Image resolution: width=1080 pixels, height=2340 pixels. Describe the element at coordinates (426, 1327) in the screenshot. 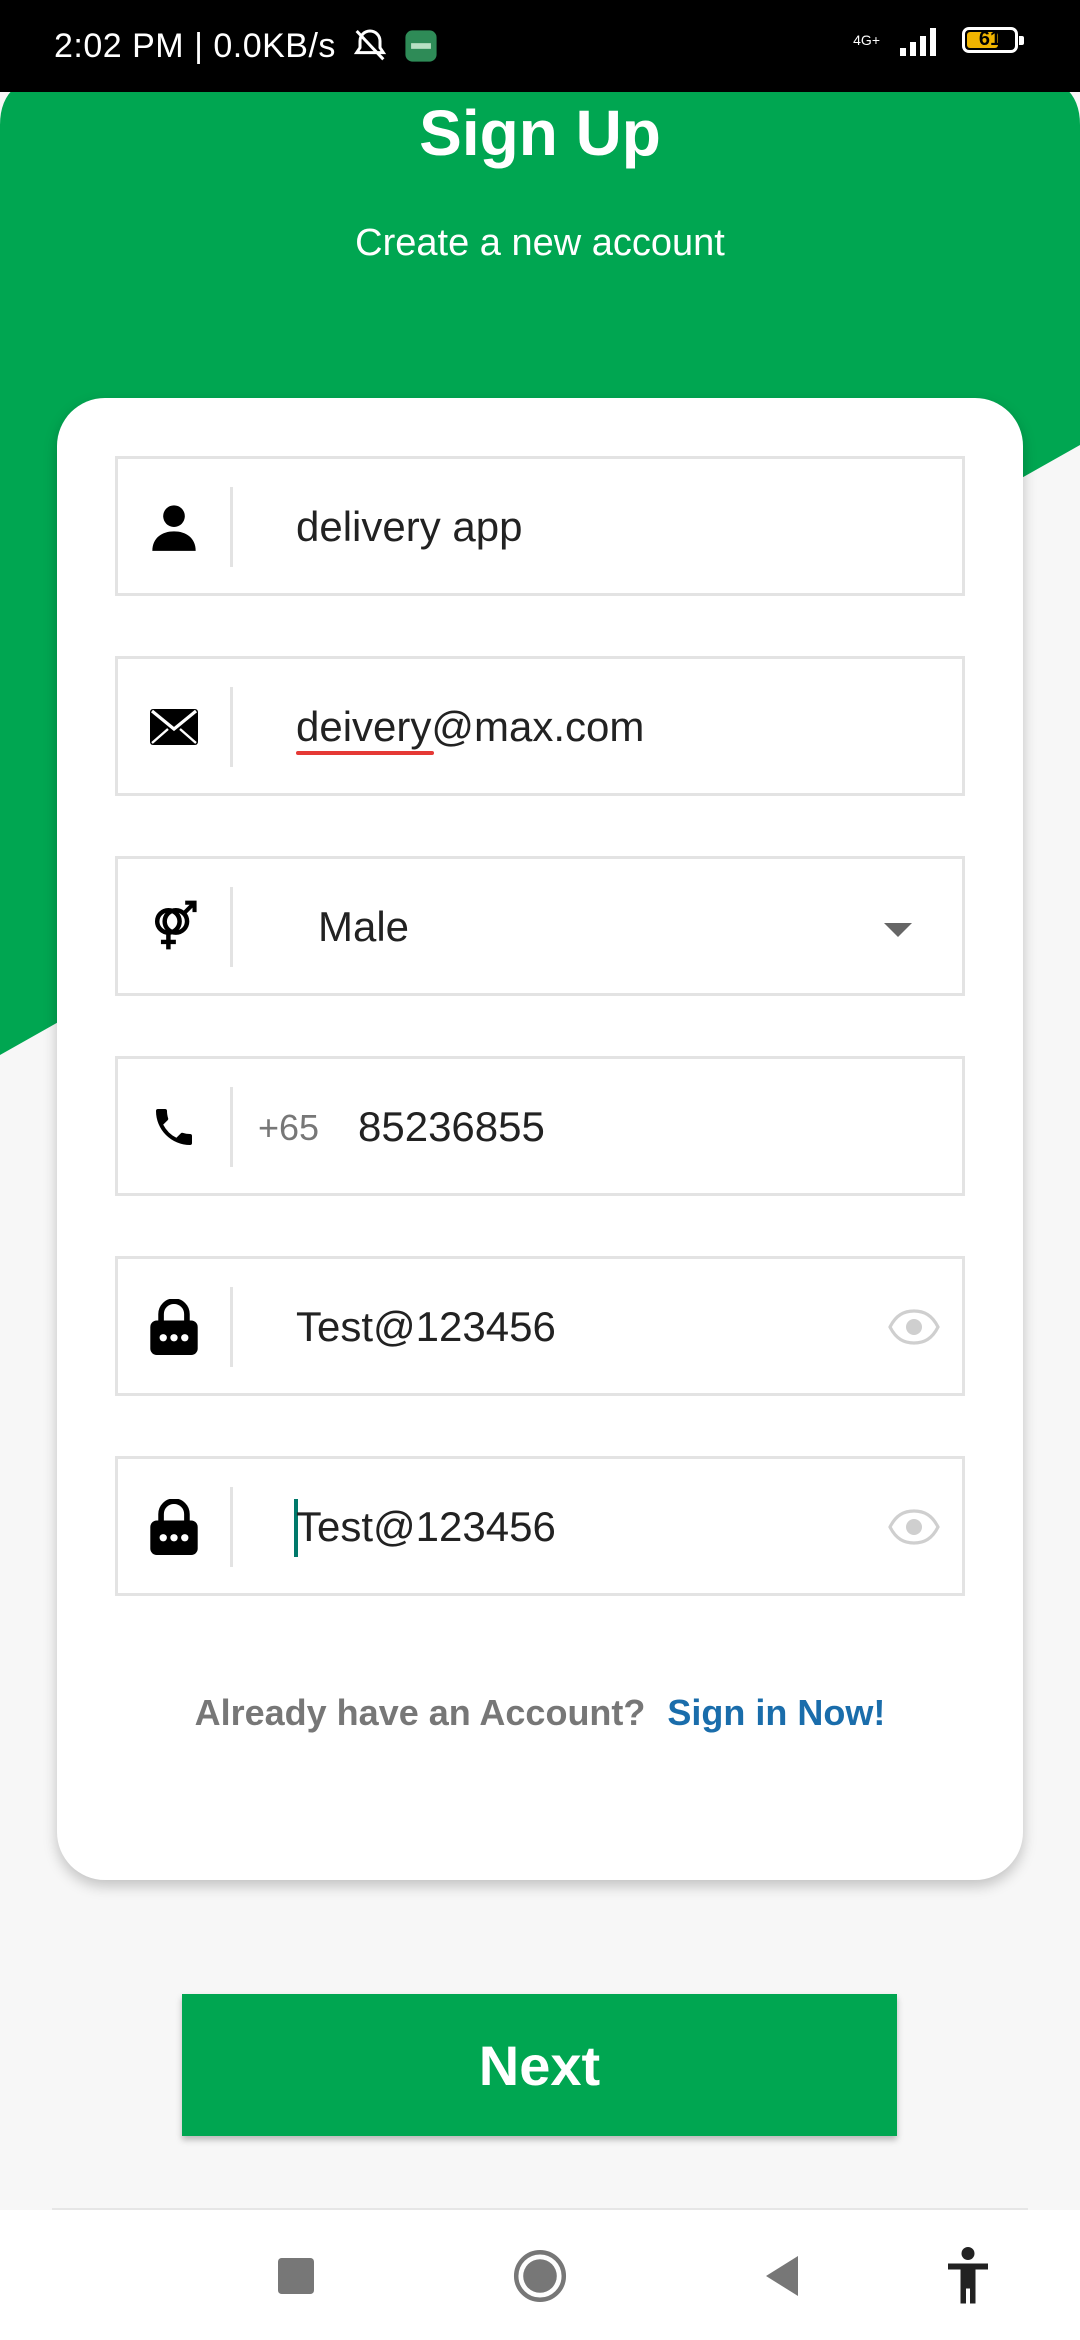

I see `password-input: Test@123456` at that location.